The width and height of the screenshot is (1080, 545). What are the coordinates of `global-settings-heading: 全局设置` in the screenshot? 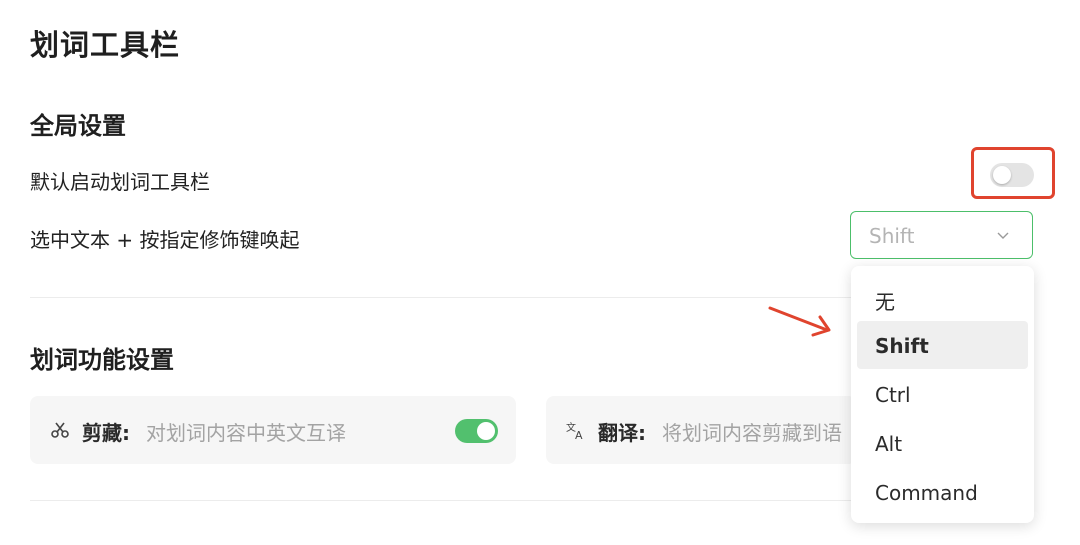 It's located at (78, 126).